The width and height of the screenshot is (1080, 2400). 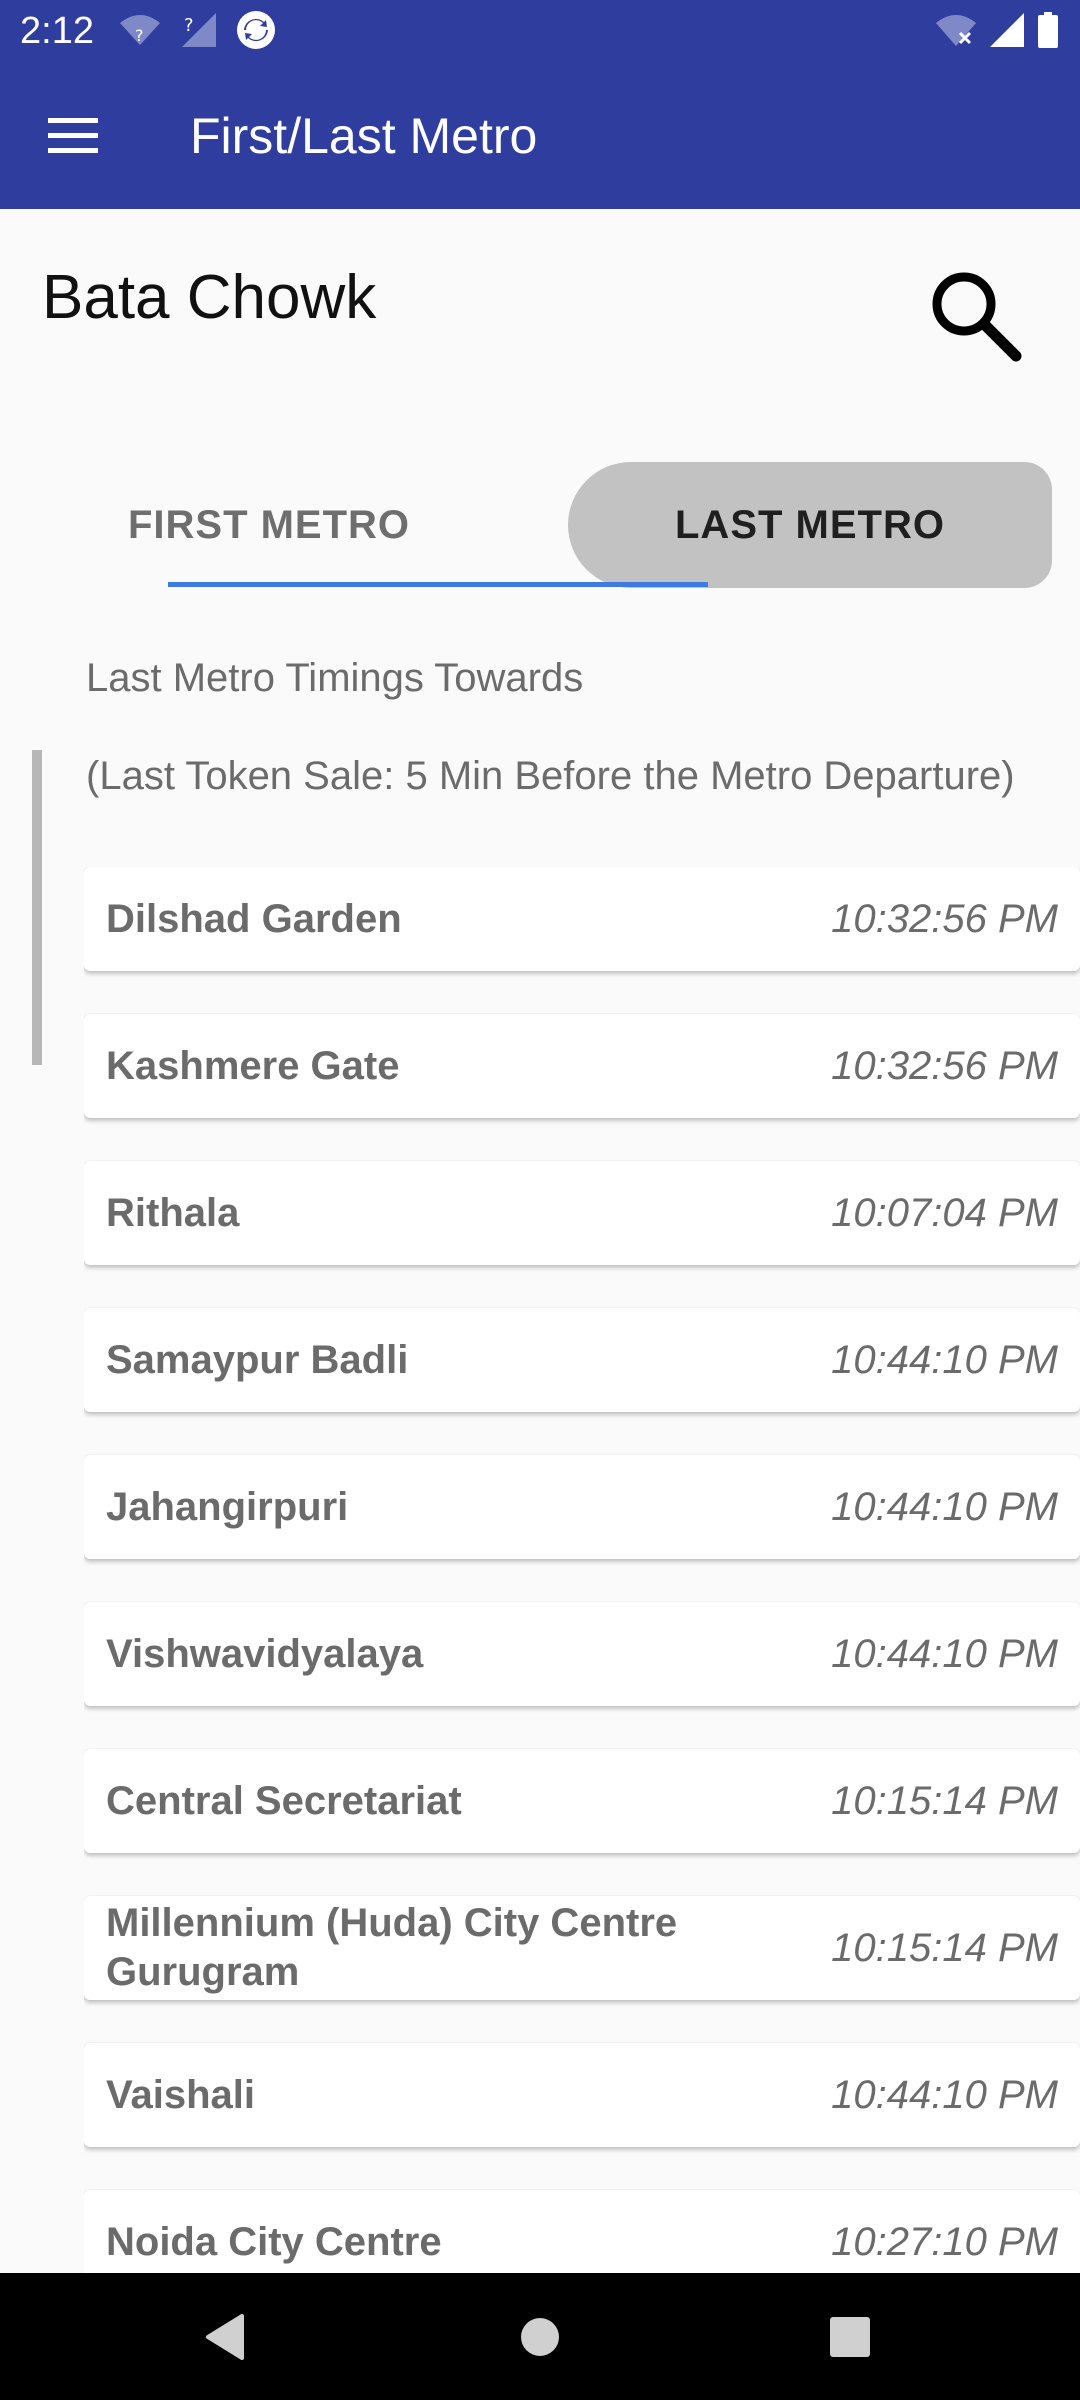 What do you see at coordinates (274, 2241) in the screenshot?
I see `destination-name: Noida City Centre` at bounding box center [274, 2241].